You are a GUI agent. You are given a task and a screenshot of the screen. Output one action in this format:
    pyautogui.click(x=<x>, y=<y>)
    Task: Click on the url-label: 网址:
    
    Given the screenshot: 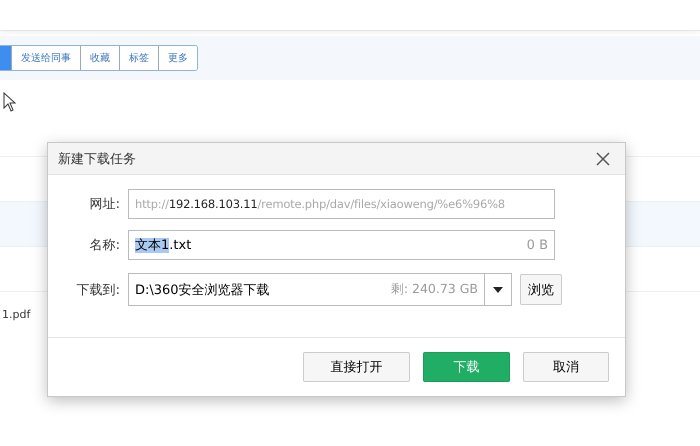 What is the action you would take?
    pyautogui.click(x=104, y=204)
    